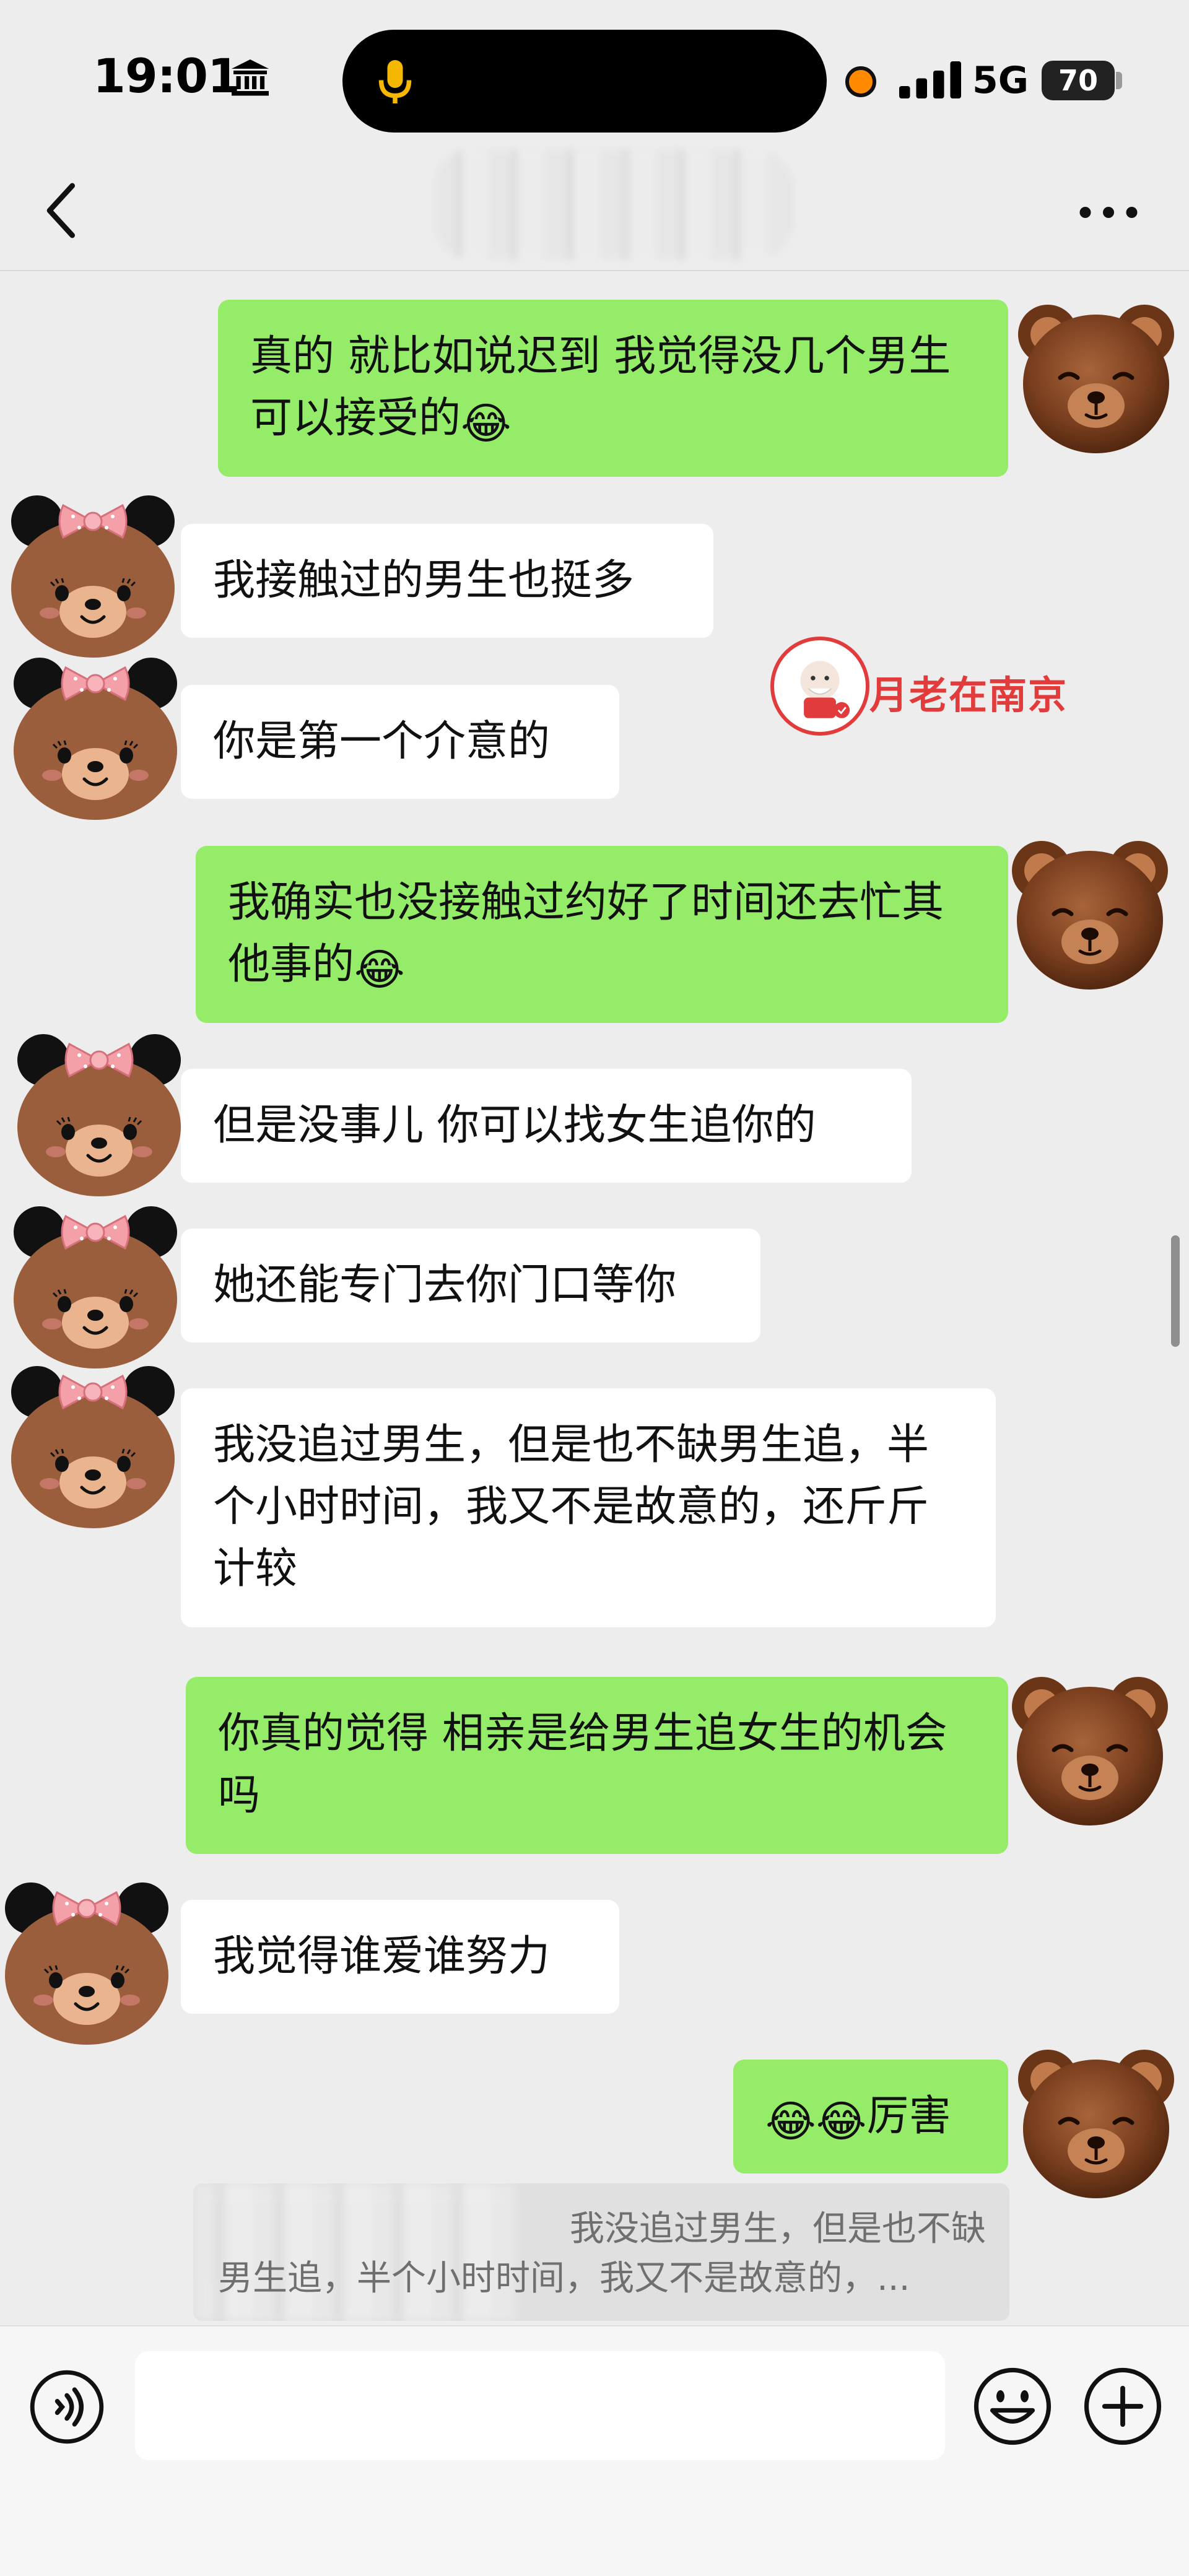 This screenshot has width=1189, height=2576. I want to click on message-bubble: 她还能专门去你门口等你, so click(471, 1285).